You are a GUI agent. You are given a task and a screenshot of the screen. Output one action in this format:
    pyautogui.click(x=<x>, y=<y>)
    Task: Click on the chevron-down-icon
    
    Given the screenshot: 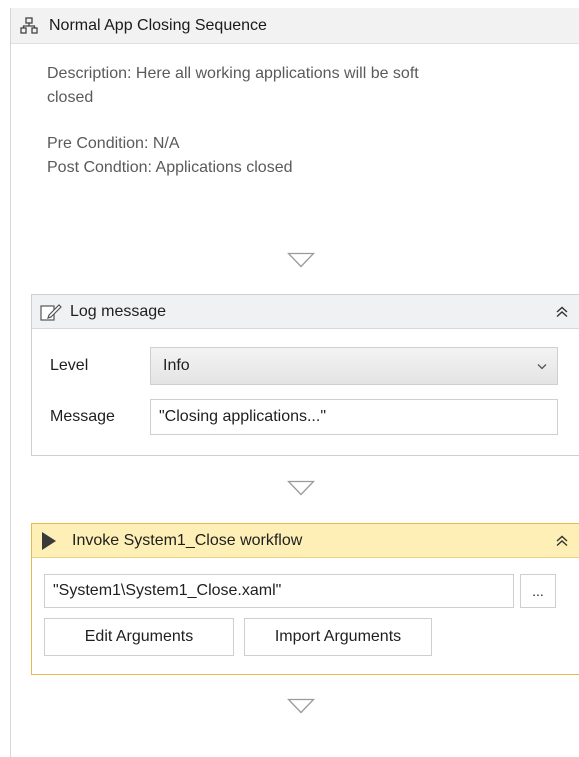 What is the action you would take?
    pyautogui.click(x=542, y=366)
    